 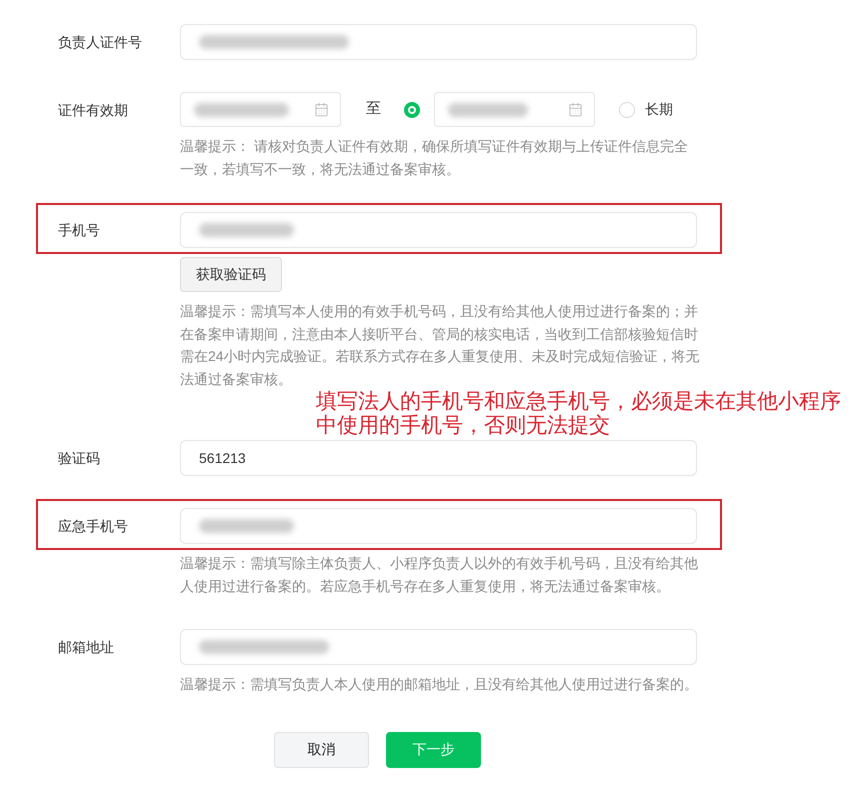 What do you see at coordinates (434, 157) in the screenshot?
I see `hint-text: 温馨提示： 请核对负责人证件有效期，确保所填写证件有效期与上传证件信息完全一致，若填写不一致，将无法通过备案审核。` at bounding box center [434, 157].